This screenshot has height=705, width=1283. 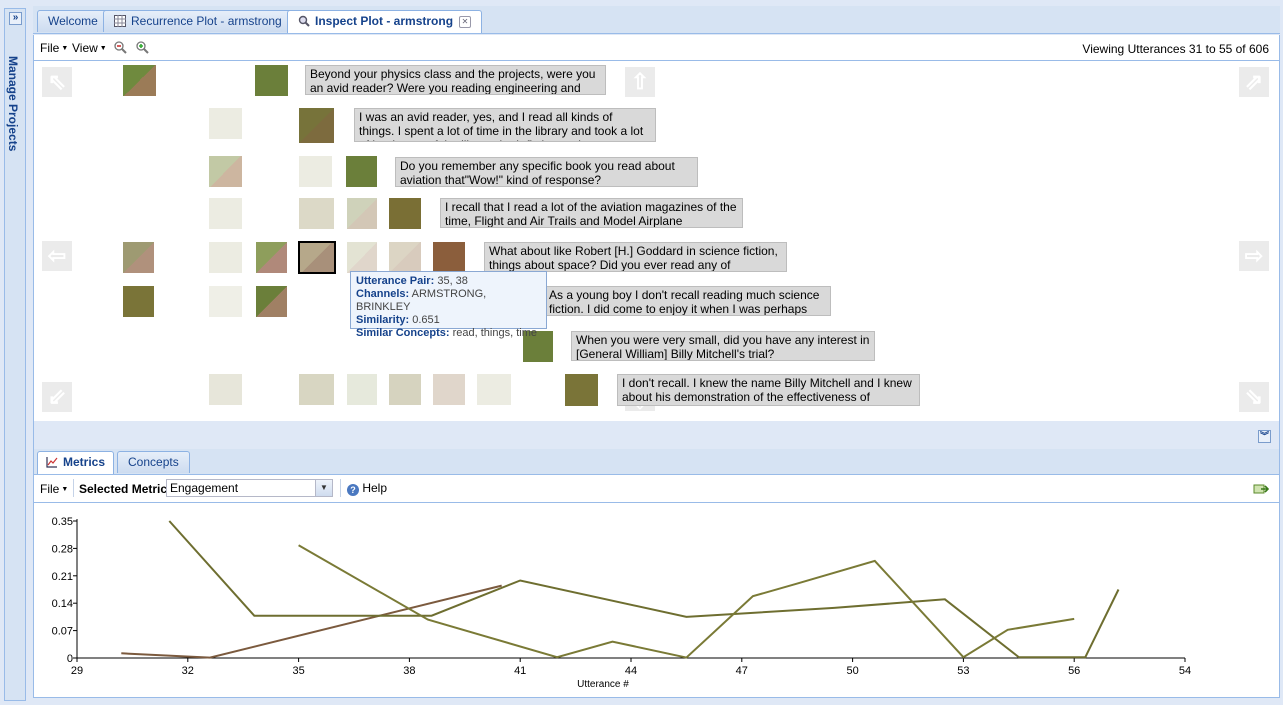 I want to click on tab-inspect-plot: Inspect Plot - armstrong ✕, so click(x=385, y=21).